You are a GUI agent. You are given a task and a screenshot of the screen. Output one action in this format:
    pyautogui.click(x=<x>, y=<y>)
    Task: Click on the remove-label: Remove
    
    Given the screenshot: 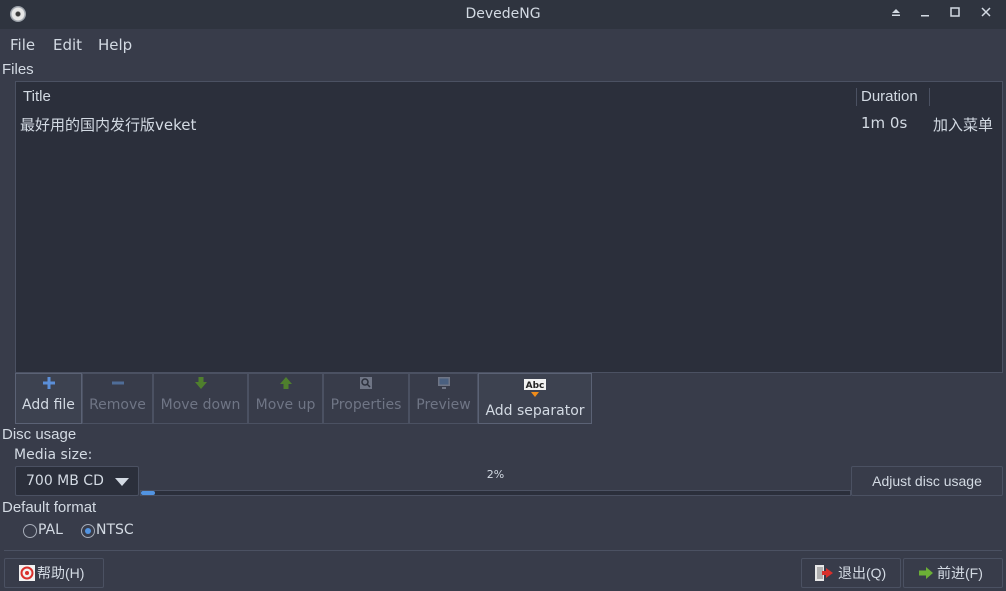 What is the action you would take?
    pyautogui.click(x=117, y=405)
    